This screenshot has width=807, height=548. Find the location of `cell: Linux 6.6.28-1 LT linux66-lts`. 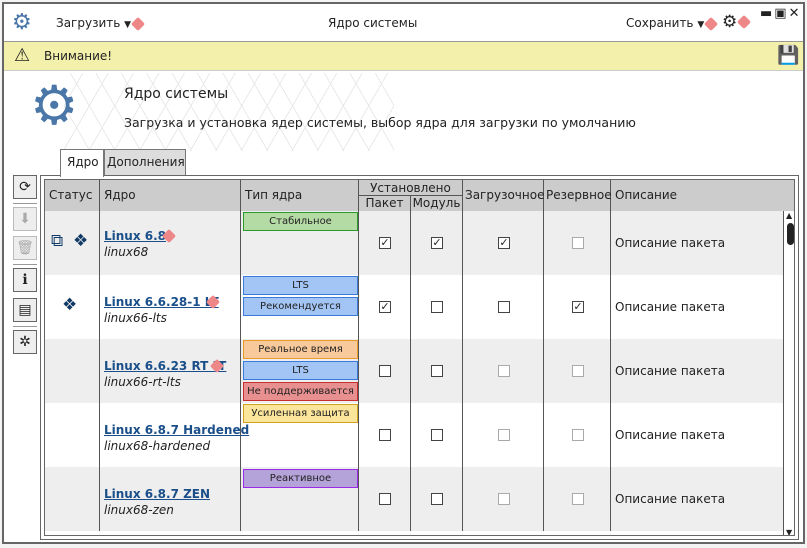

cell: Linux 6.6.28-1 LT linux66-lts is located at coordinates (170, 307).